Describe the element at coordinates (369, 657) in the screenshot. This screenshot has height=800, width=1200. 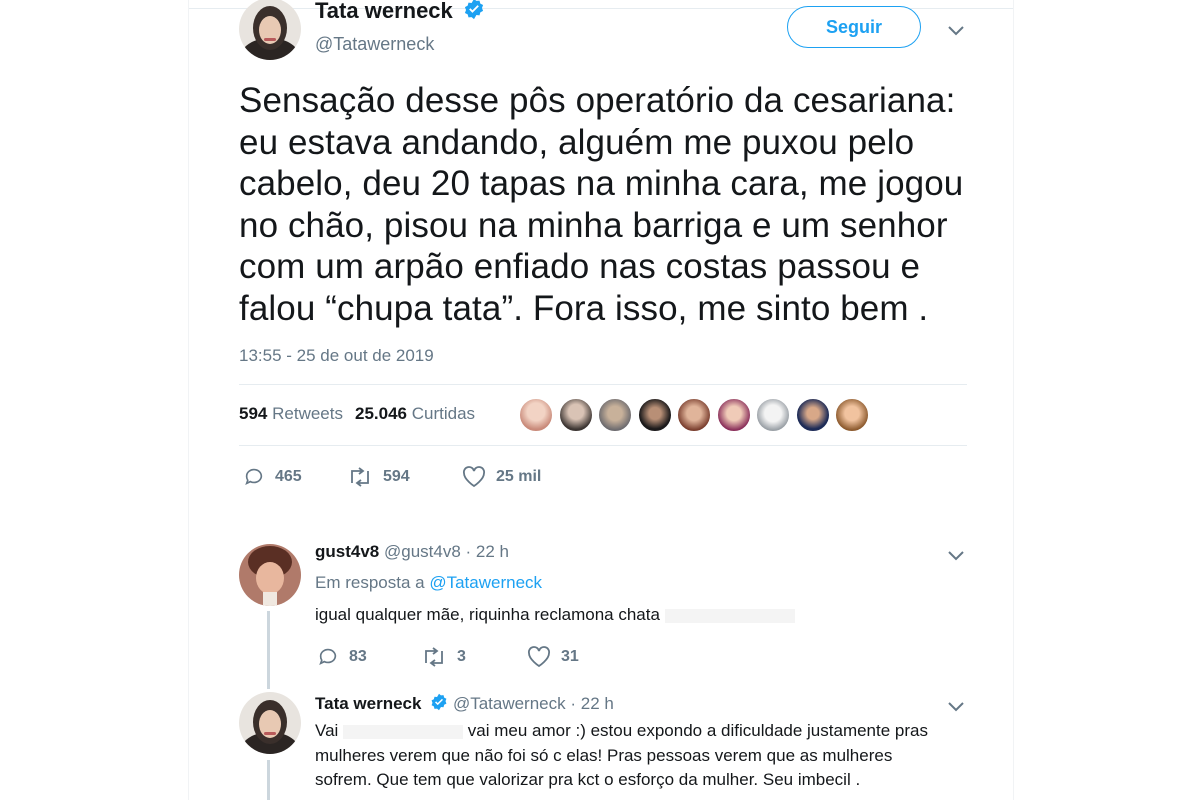
I see `reply-action: 83` at that location.